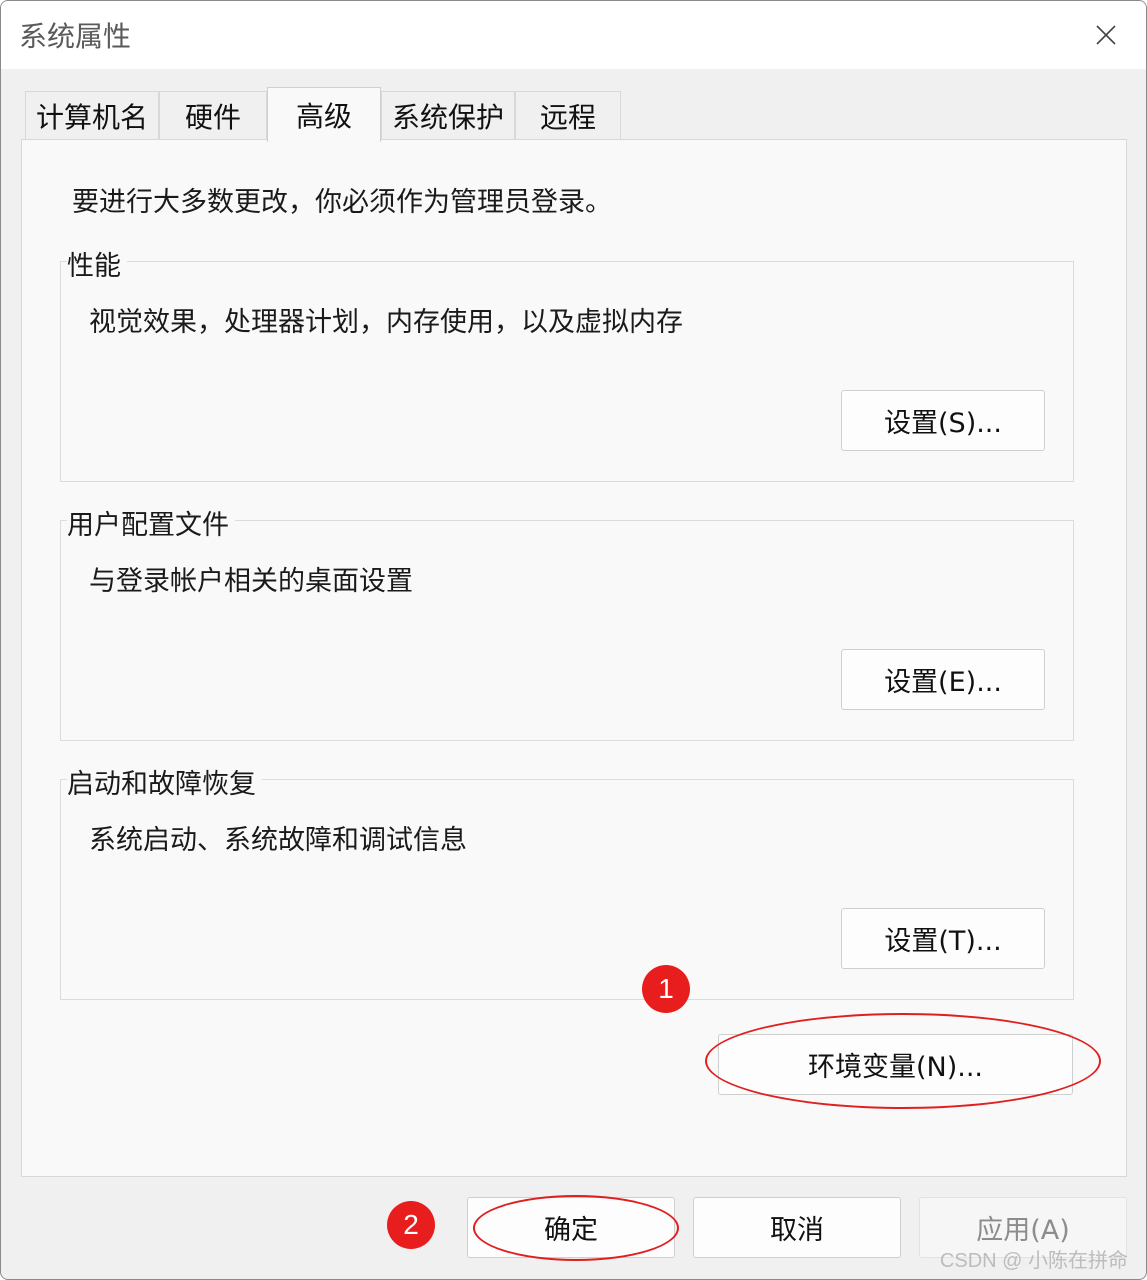  Describe the element at coordinates (278, 840) in the screenshot. I see `startup-recovery-description: 系统启动、系统故障和调试信息` at that location.